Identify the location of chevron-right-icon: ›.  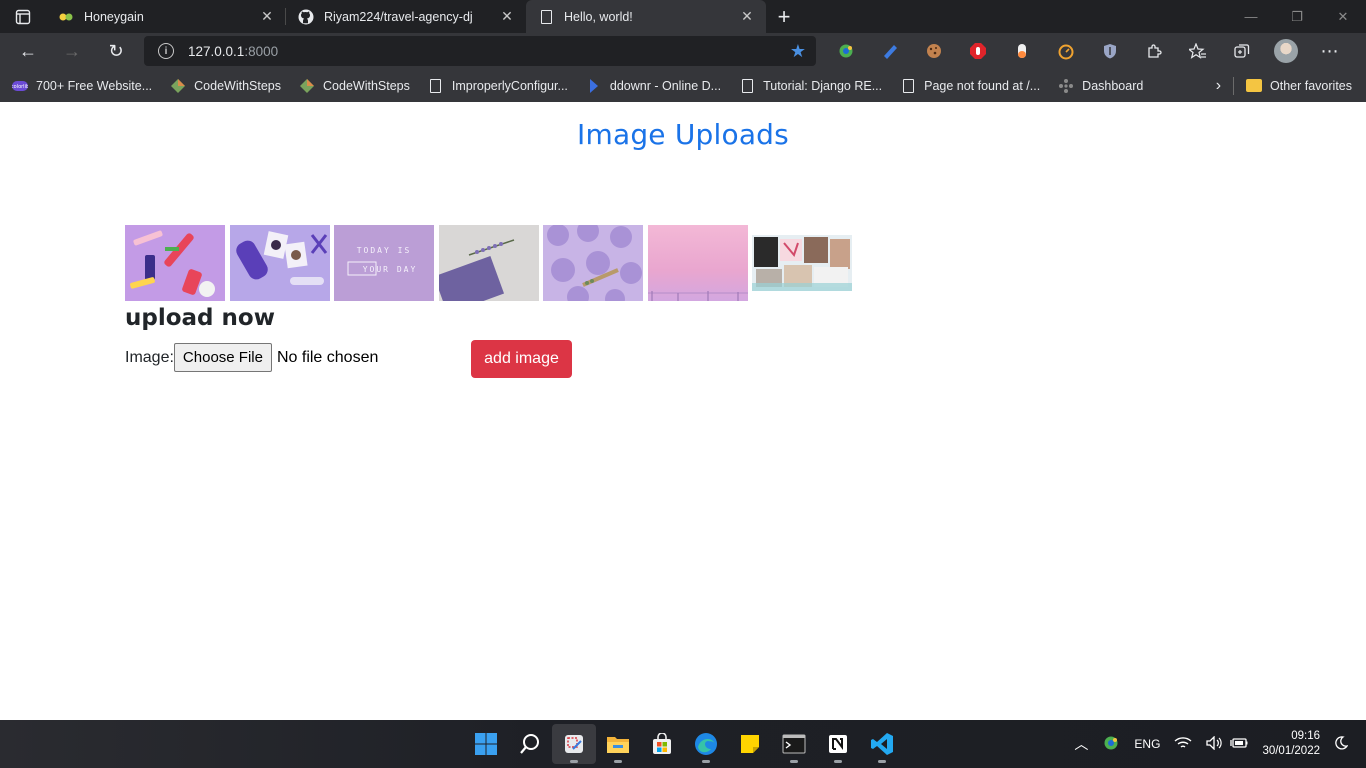
(1218, 86).